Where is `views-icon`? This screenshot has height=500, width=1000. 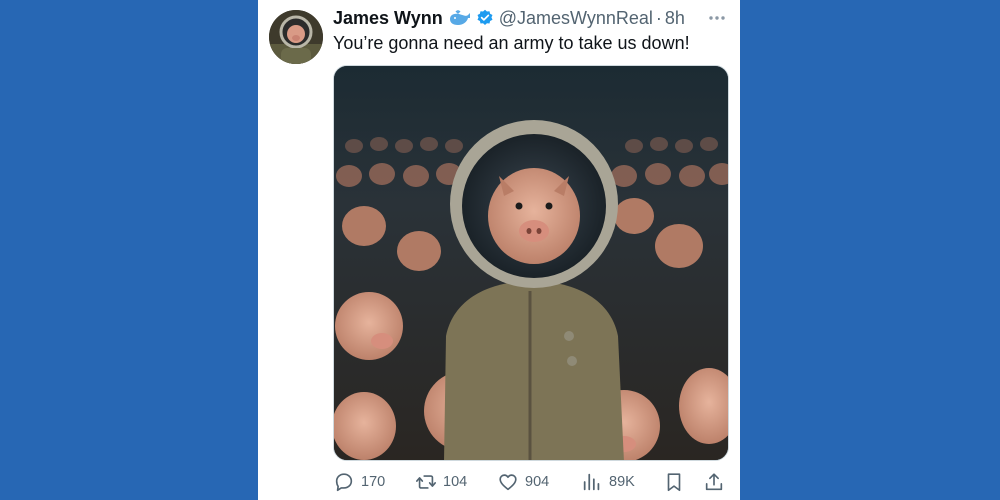 views-icon is located at coordinates (591, 482).